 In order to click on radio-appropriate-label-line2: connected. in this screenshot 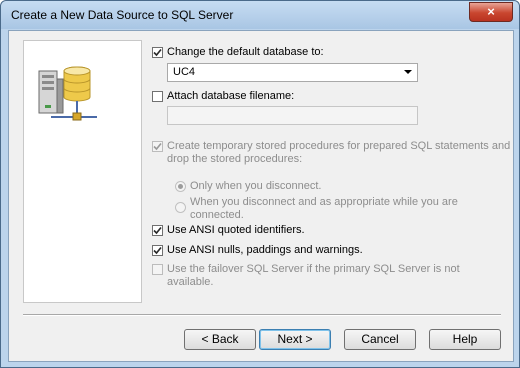, I will do `click(217, 215)`.